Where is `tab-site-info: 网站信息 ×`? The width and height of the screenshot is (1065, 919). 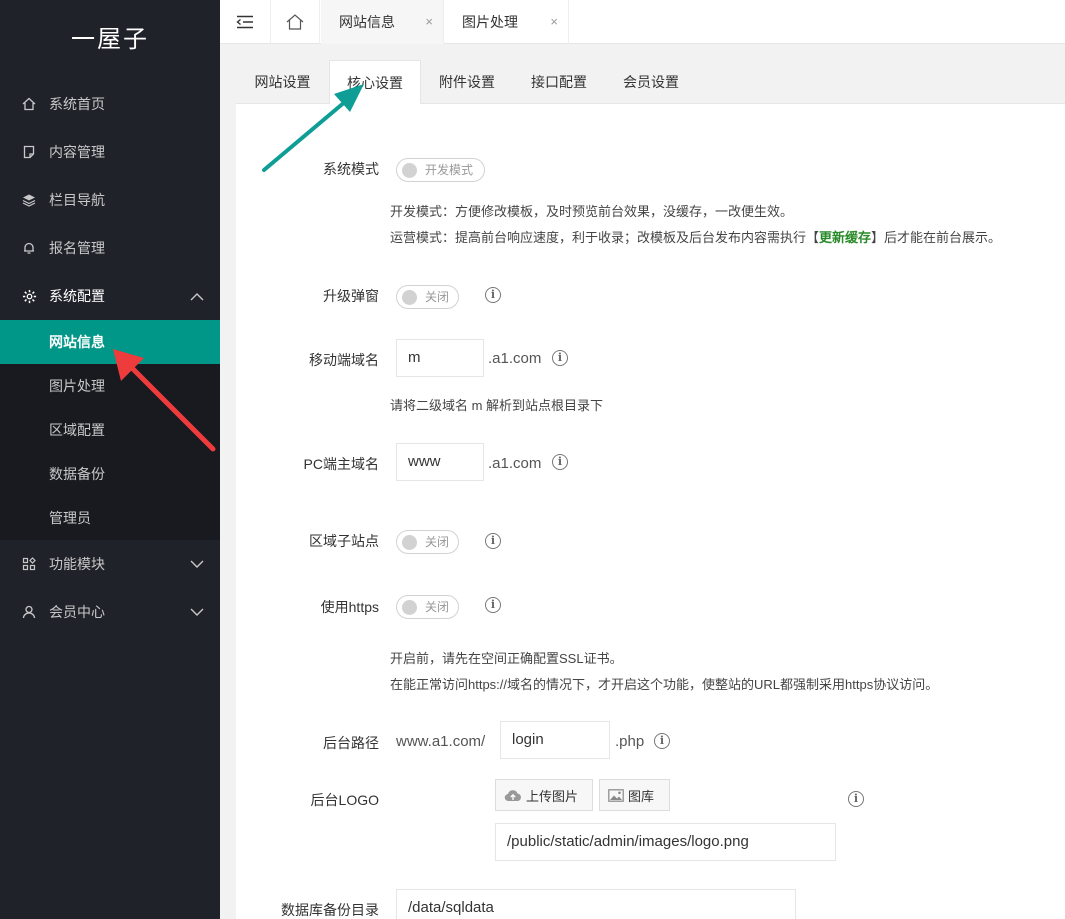
tab-site-info: 网站信息 × is located at coordinates (382, 22).